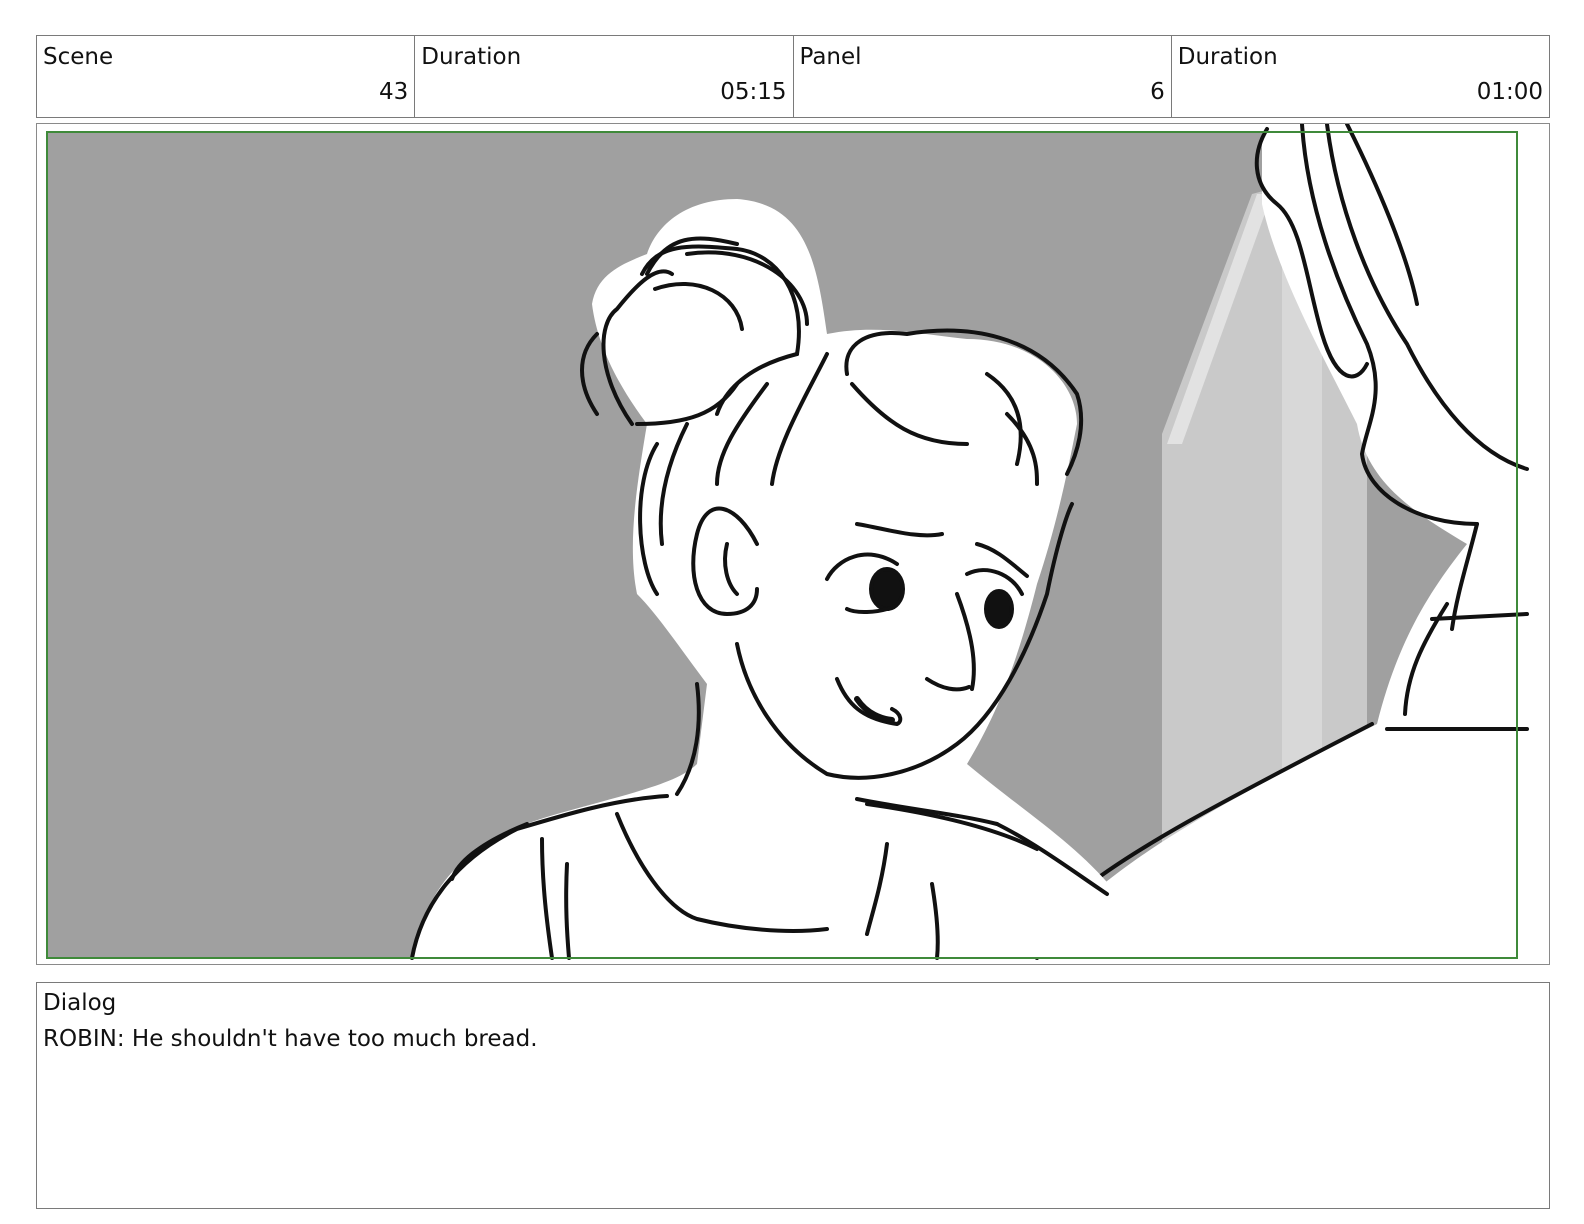  Describe the element at coordinates (604, 76) in the screenshot. I see `scene-duration-field: Duration 05:15` at that location.